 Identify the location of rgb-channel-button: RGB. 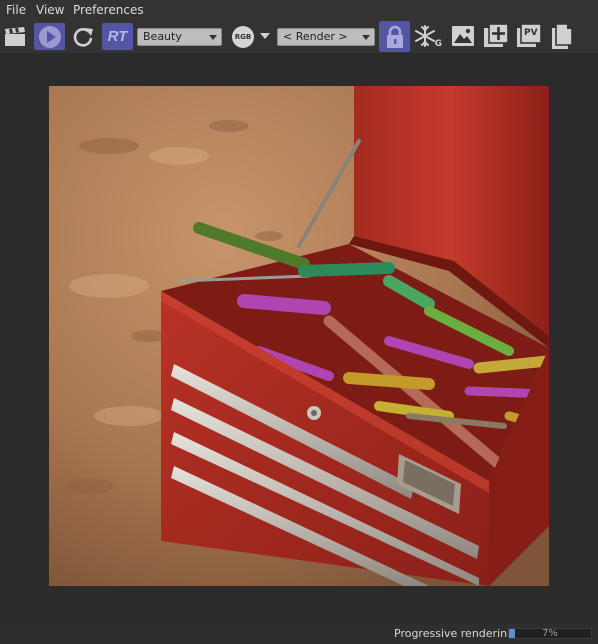
(243, 37).